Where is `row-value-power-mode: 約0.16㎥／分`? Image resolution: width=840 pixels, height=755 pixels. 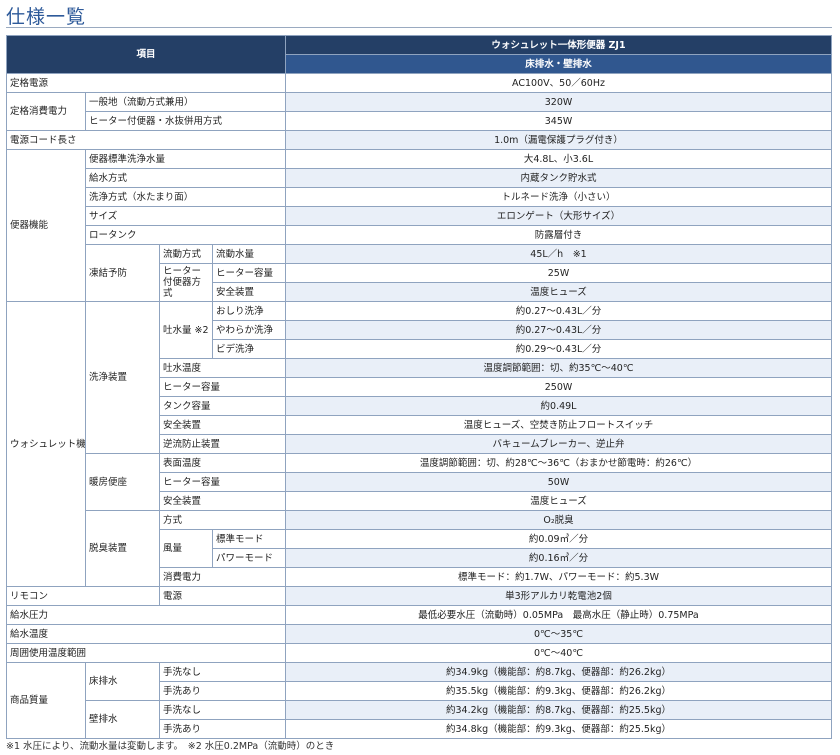
row-value-power-mode: 約0.16㎥／分 is located at coordinates (558, 558).